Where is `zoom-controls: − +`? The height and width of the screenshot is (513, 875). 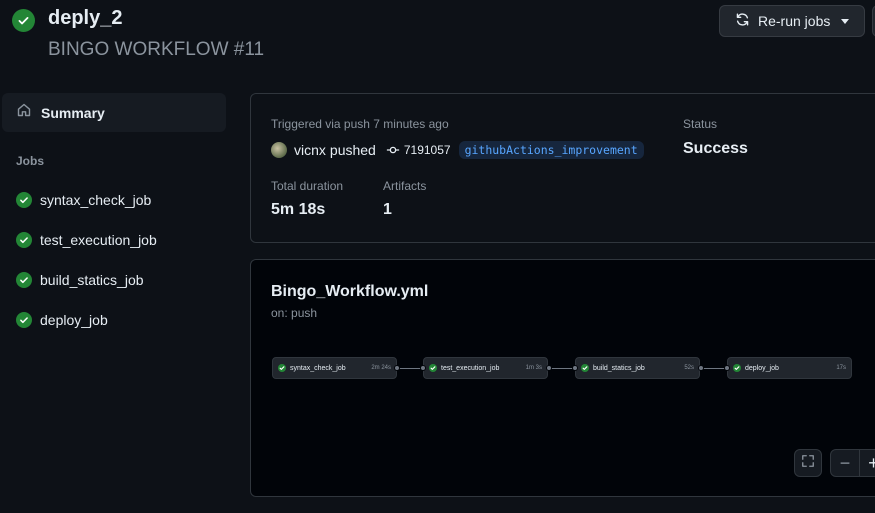
zoom-controls: − + is located at coordinates (852, 463).